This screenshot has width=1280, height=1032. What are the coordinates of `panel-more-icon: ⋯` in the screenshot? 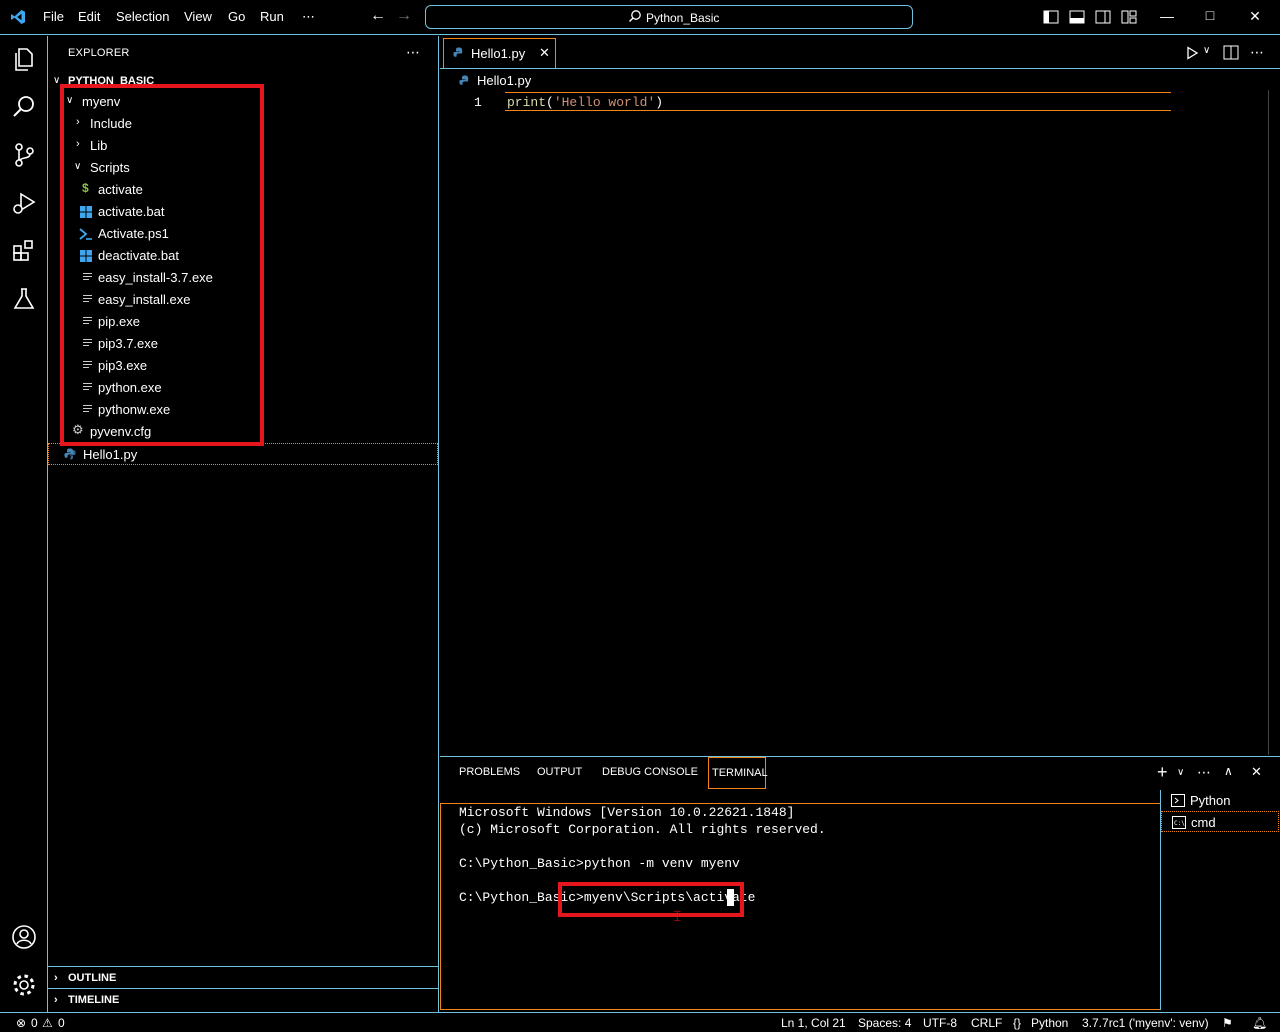 It's located at (1204, 772).